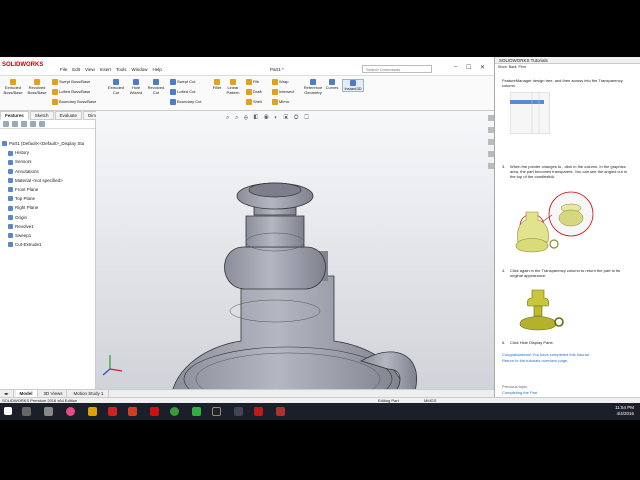 The image size is (640, 480). Describe the element at coordinates (121, 69) in the screenshot. I see `menu-tools: Tools` at that location.